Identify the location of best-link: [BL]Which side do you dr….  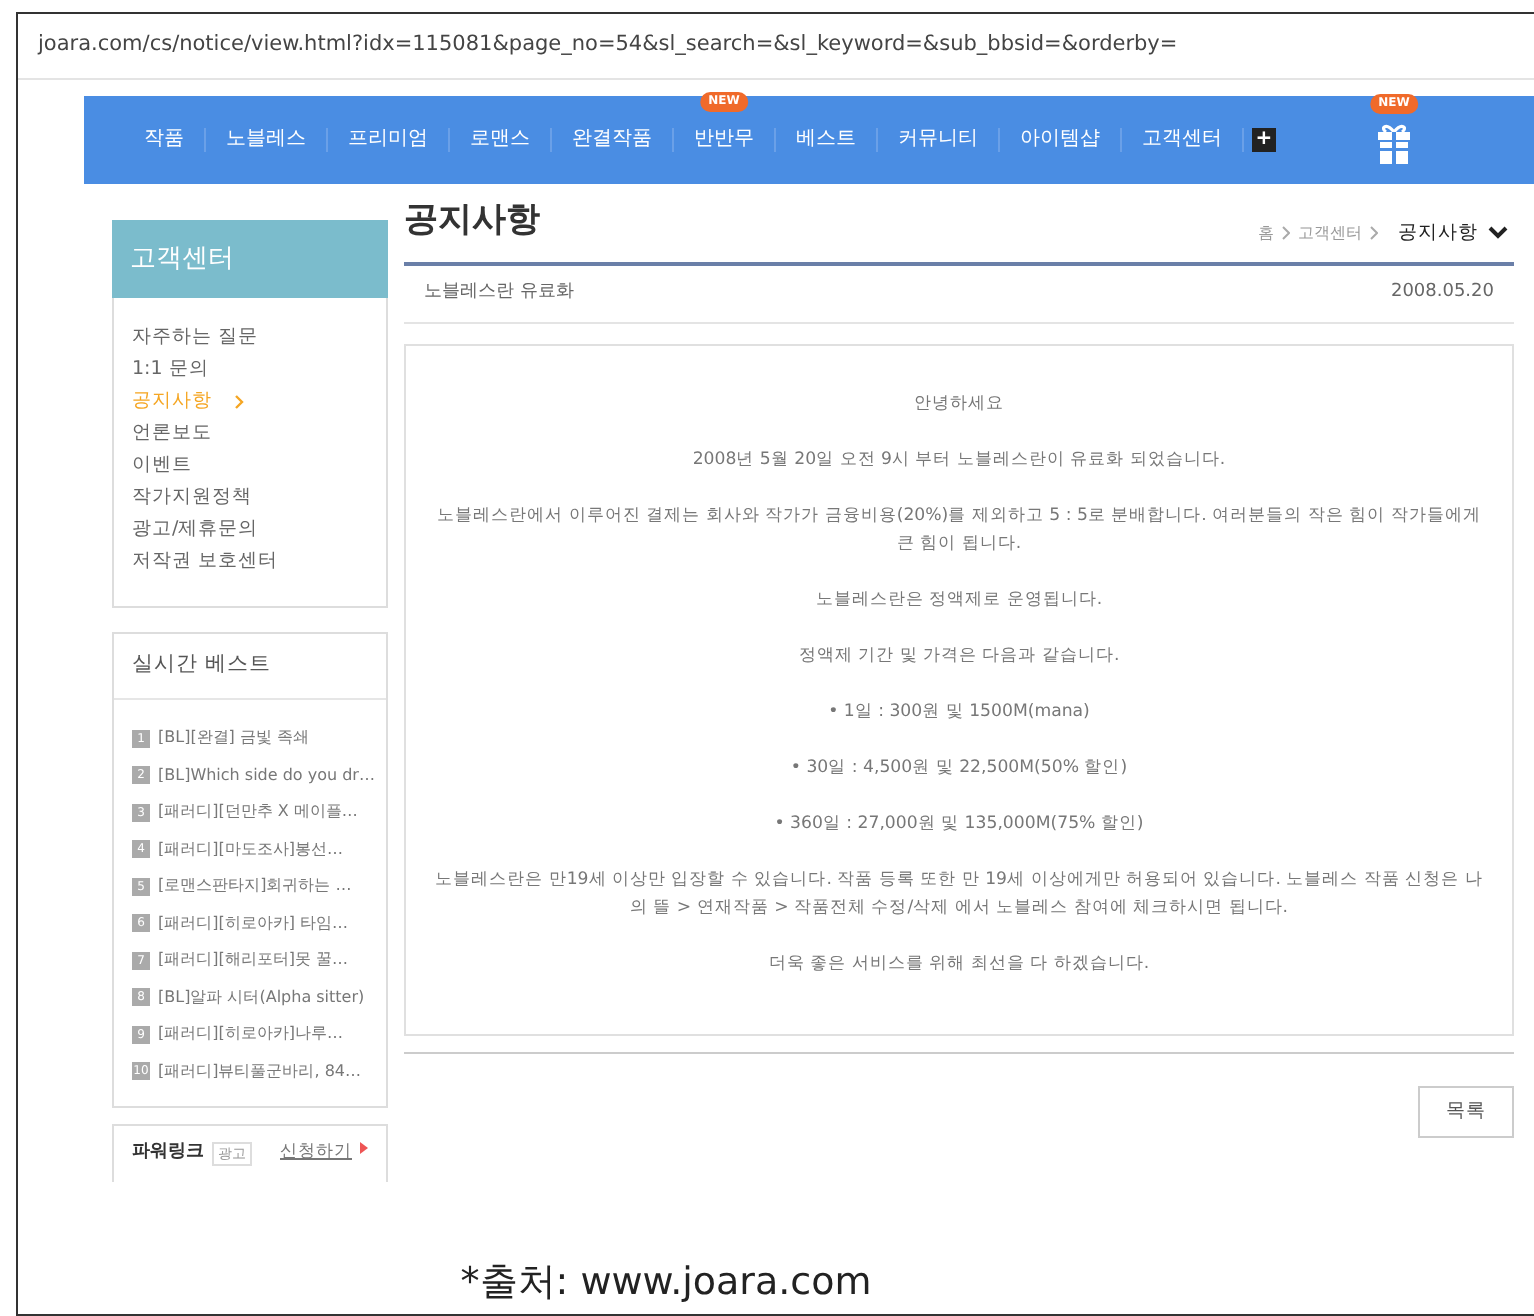
(266, 775).